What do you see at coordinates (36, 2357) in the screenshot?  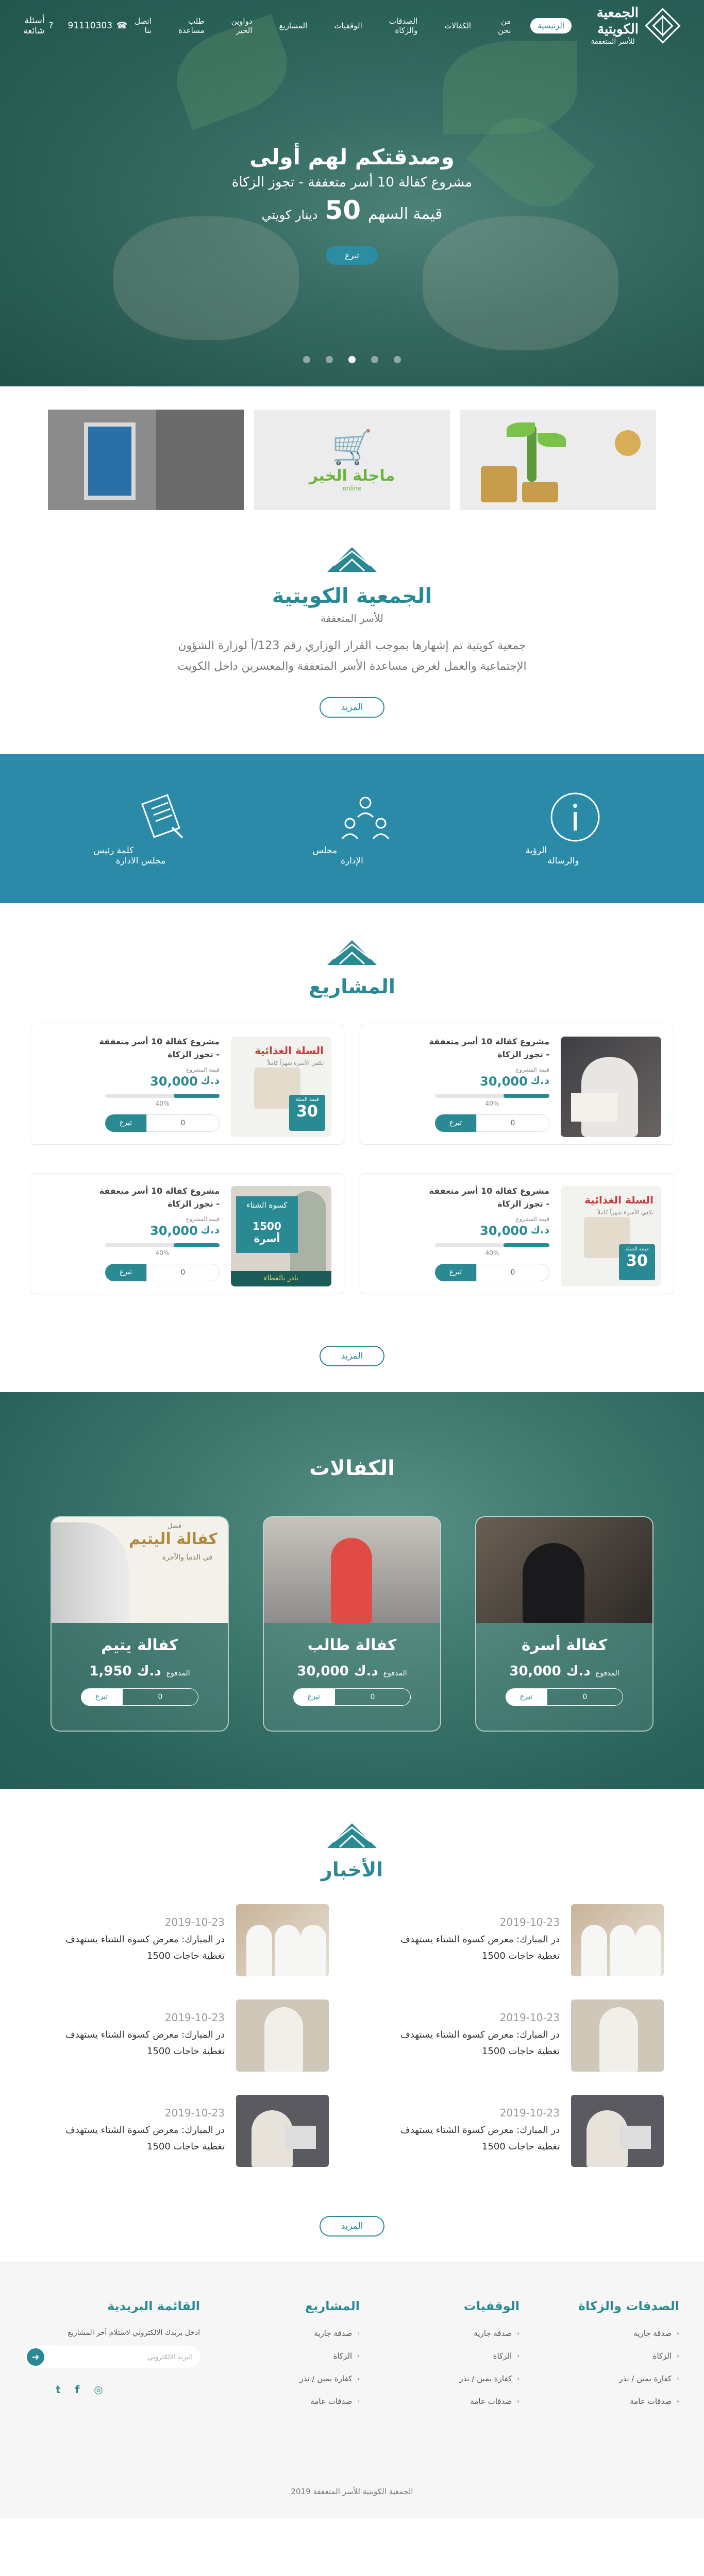 I see `arrow-submit-icon: ➜` at bounding box center [36, 2357].